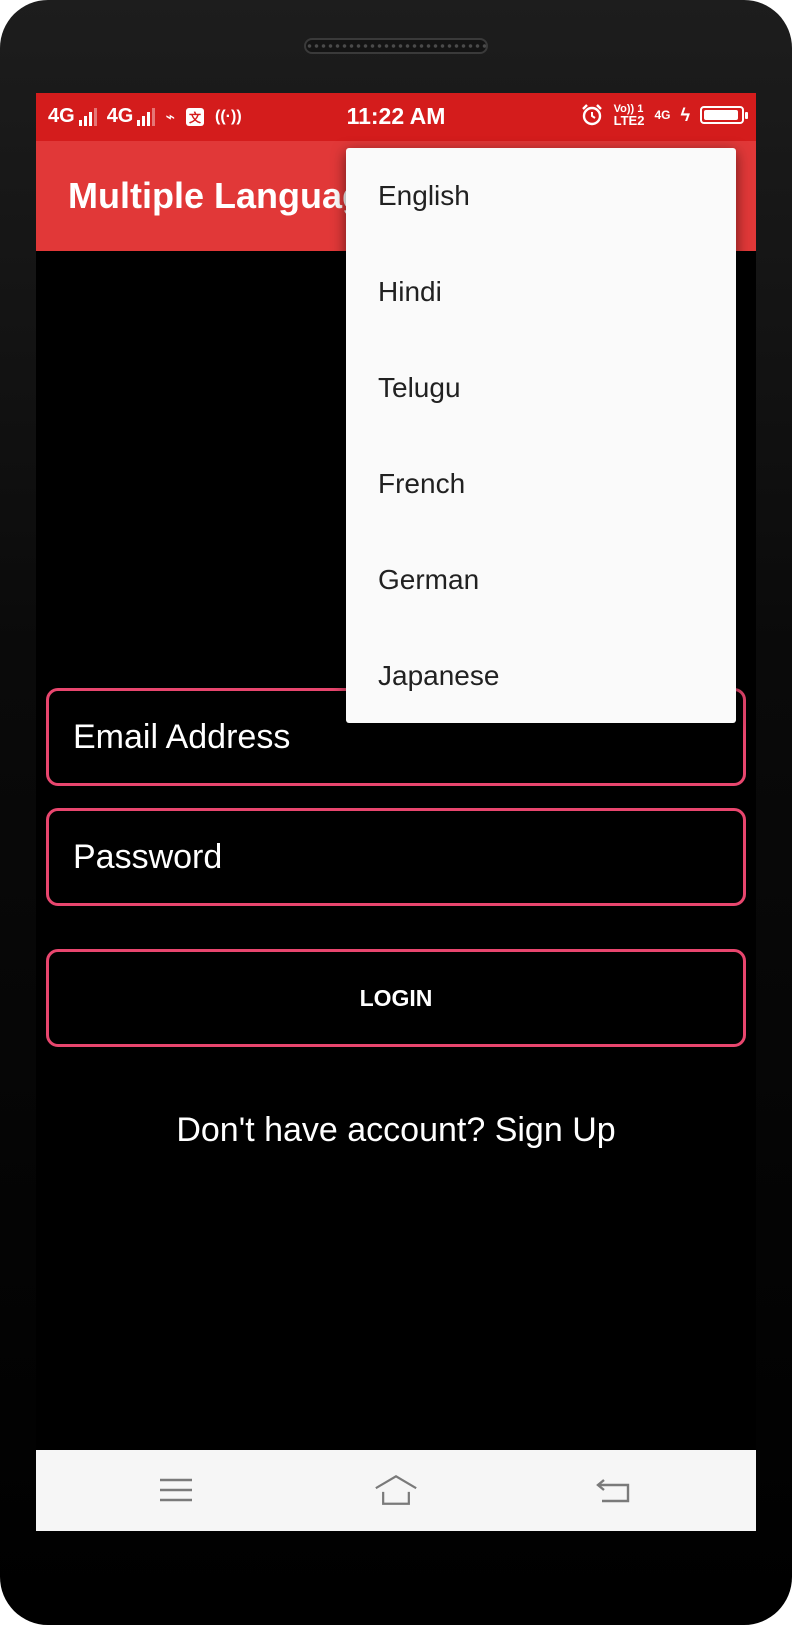  I want to click on navigation-bar, so click(396, 1490).